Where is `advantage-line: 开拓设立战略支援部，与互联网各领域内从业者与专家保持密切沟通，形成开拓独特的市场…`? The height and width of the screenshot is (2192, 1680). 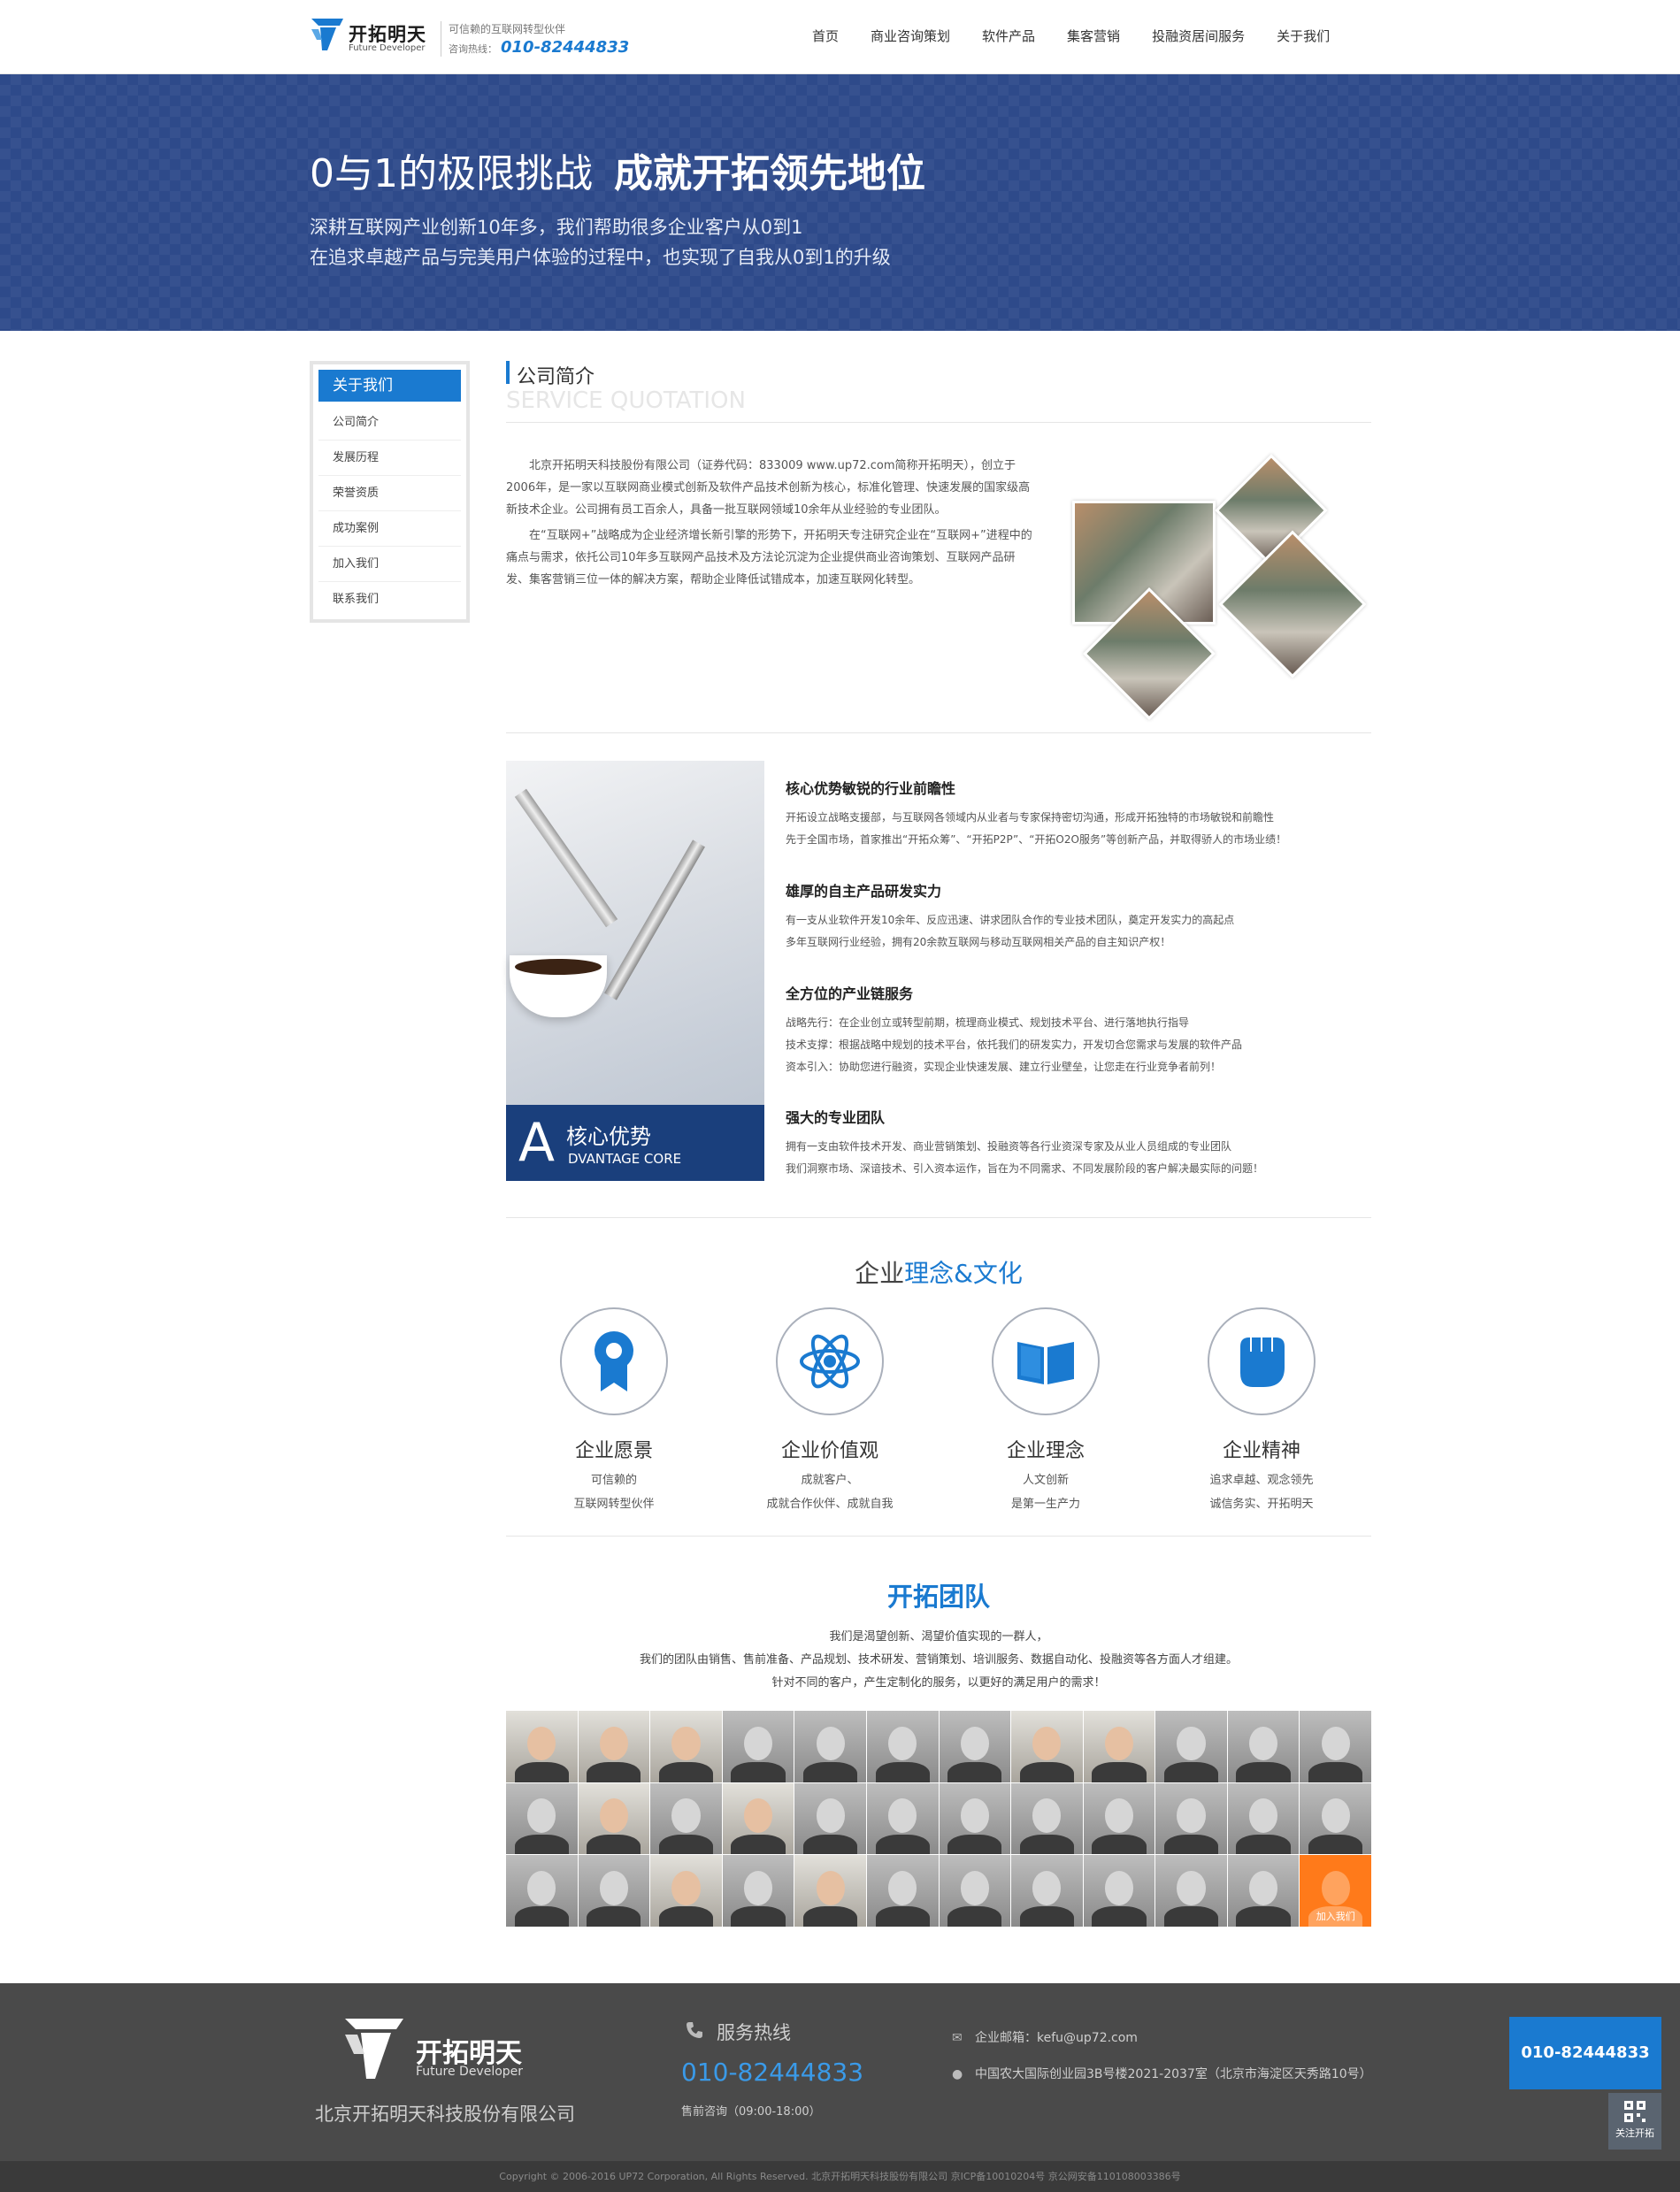
advantage-line: 开拓设立战略支援部，与互联网各领域内从业者与专家保持密切沟通，形成开拓独特的市场… is located at coordinates (1030, 817).